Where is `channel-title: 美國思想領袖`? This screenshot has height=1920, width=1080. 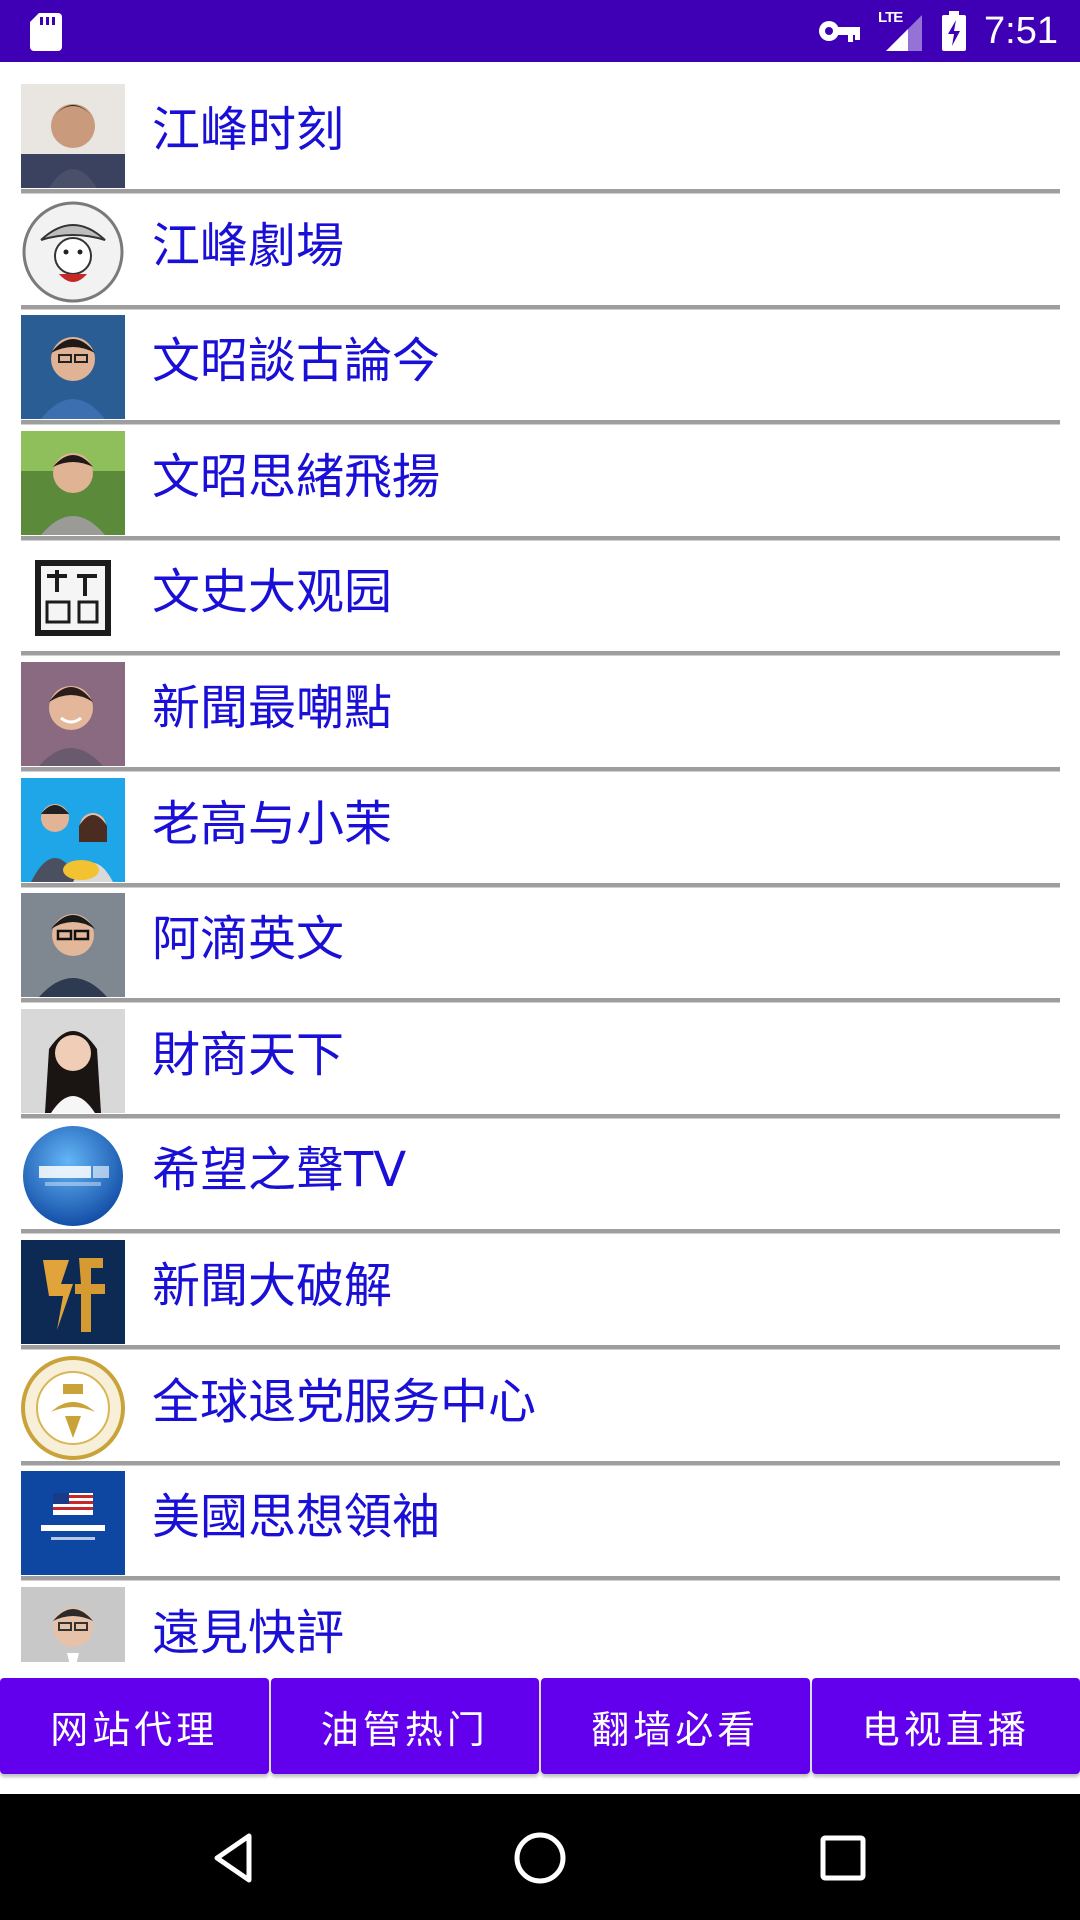
channel-title: 美國思想領袖 is located at coordinates (296, 1517).